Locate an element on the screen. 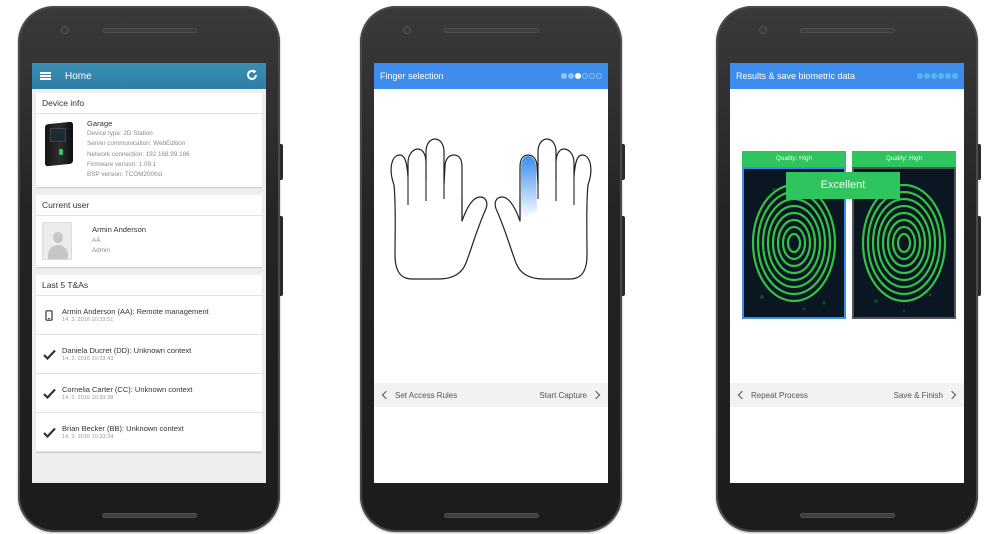 This screenshot has width=989, height=534. save-finish-button: Save & Finish is located at coordinates (926, 395).